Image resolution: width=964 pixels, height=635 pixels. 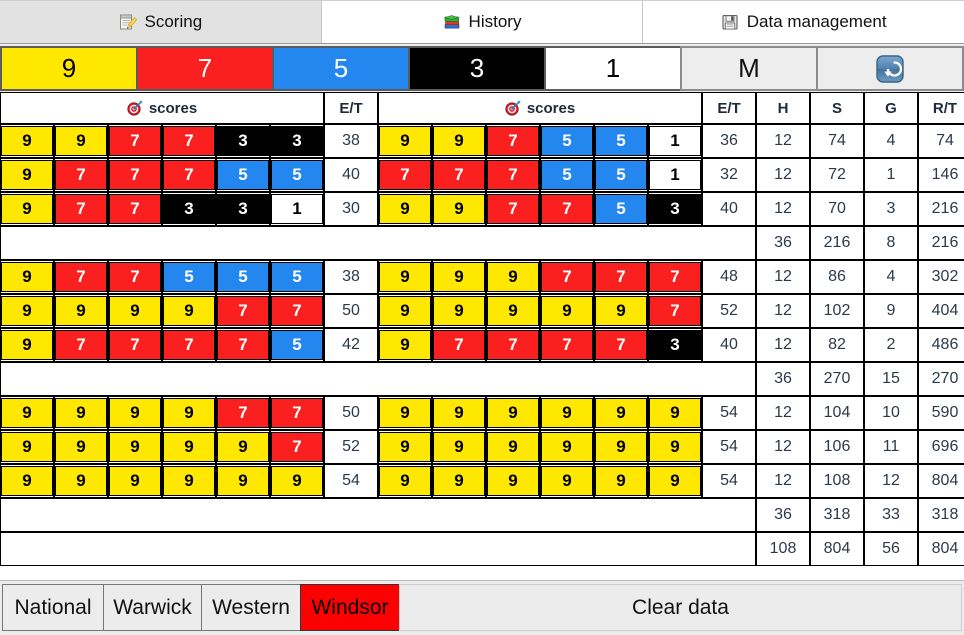 What do you see at coordinates (69, 68) in the screenshot?
I see `score-key-9: 9` at bounding box center [69, 68].